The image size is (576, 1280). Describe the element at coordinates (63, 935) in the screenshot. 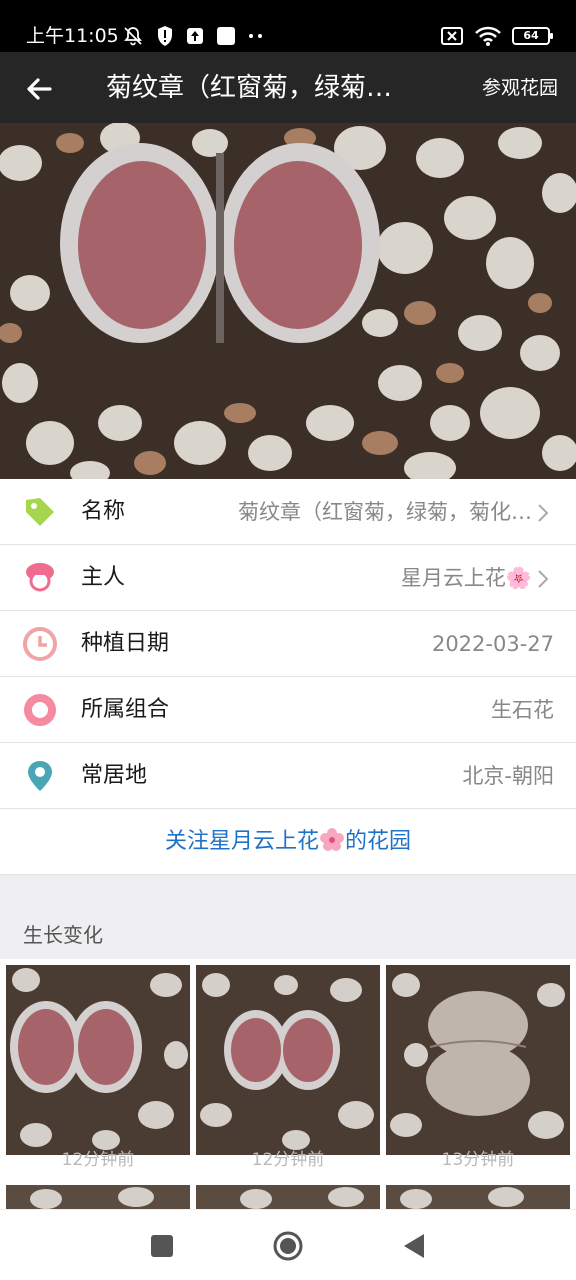

I see `growth-section-title: 生长变化` at that location.